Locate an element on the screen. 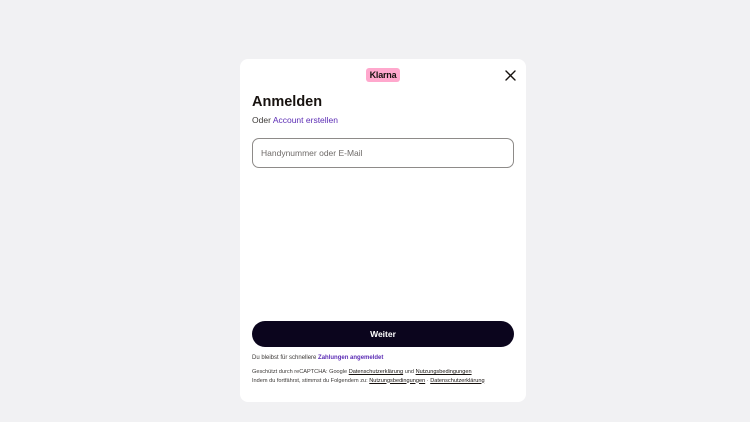 Image resolution: width=750 pixels, height=422 pixels. recaptcha-prefix: Geschützt durch reCAPTCHA: Google is located at coordinates (300, 372).